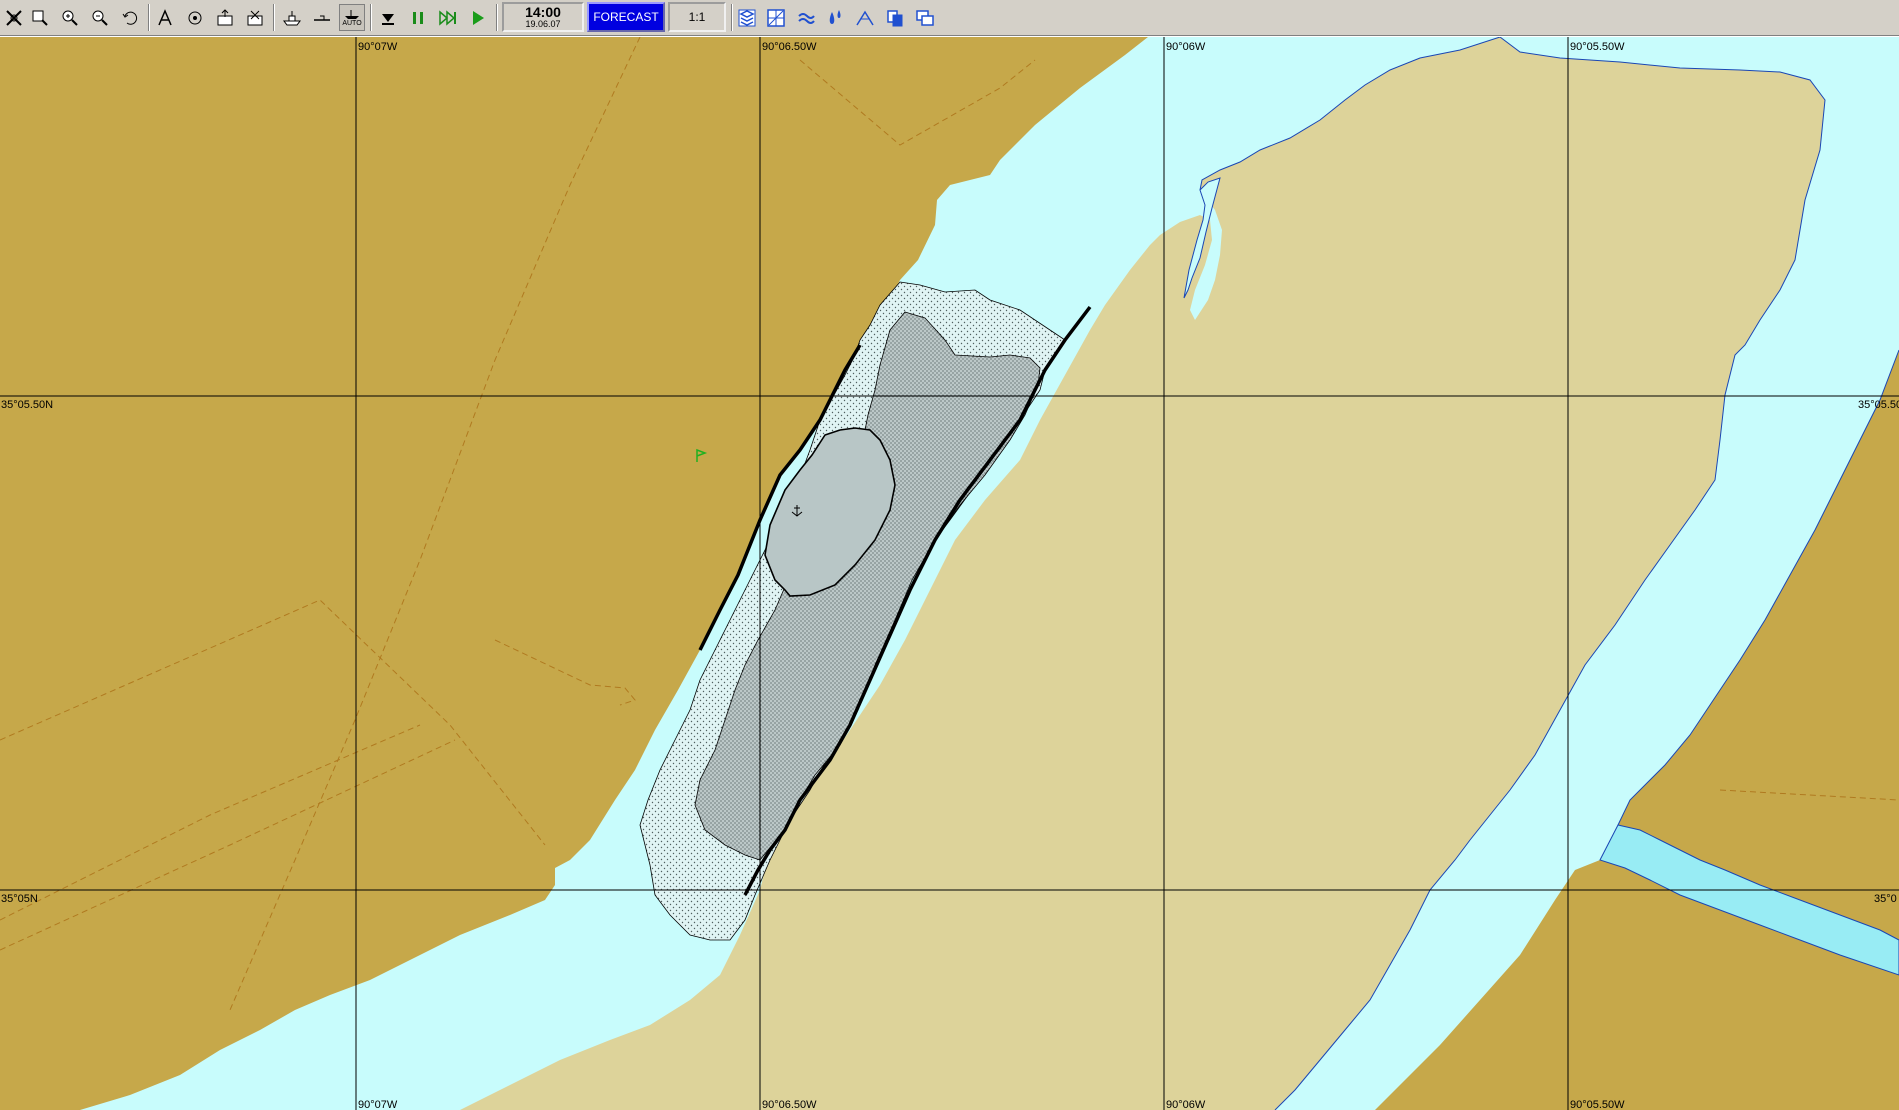 The image size is (1899, 1110). I want to click on ship-outline-icon, so click(322, 17).